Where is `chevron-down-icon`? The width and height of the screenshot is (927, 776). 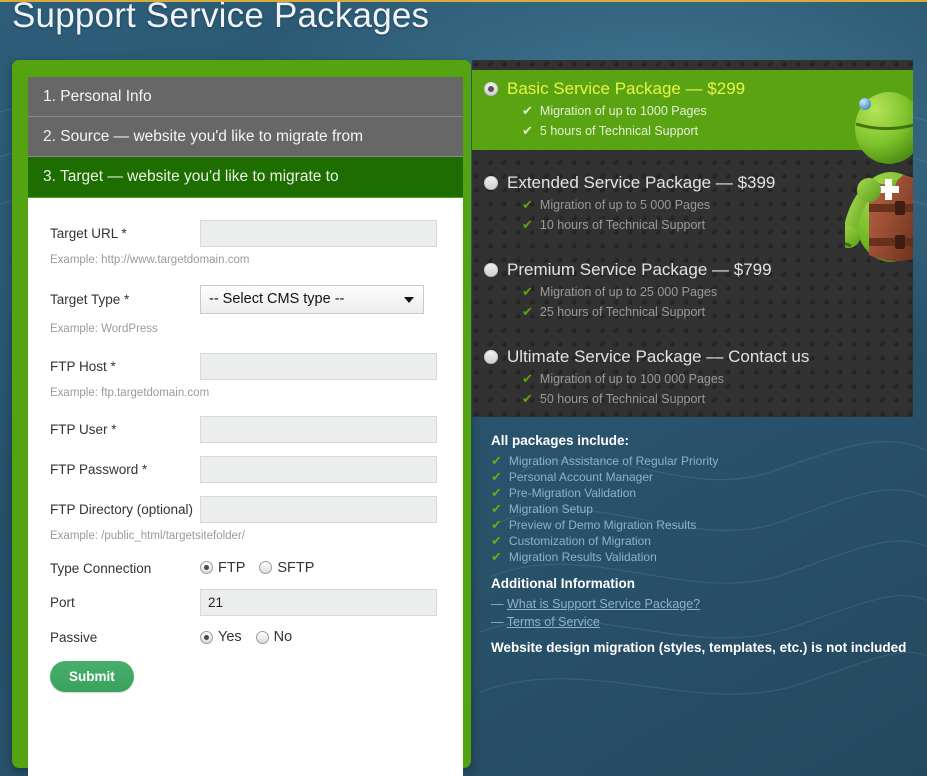 chevron-down-icon is located at coordinates (409, 300).